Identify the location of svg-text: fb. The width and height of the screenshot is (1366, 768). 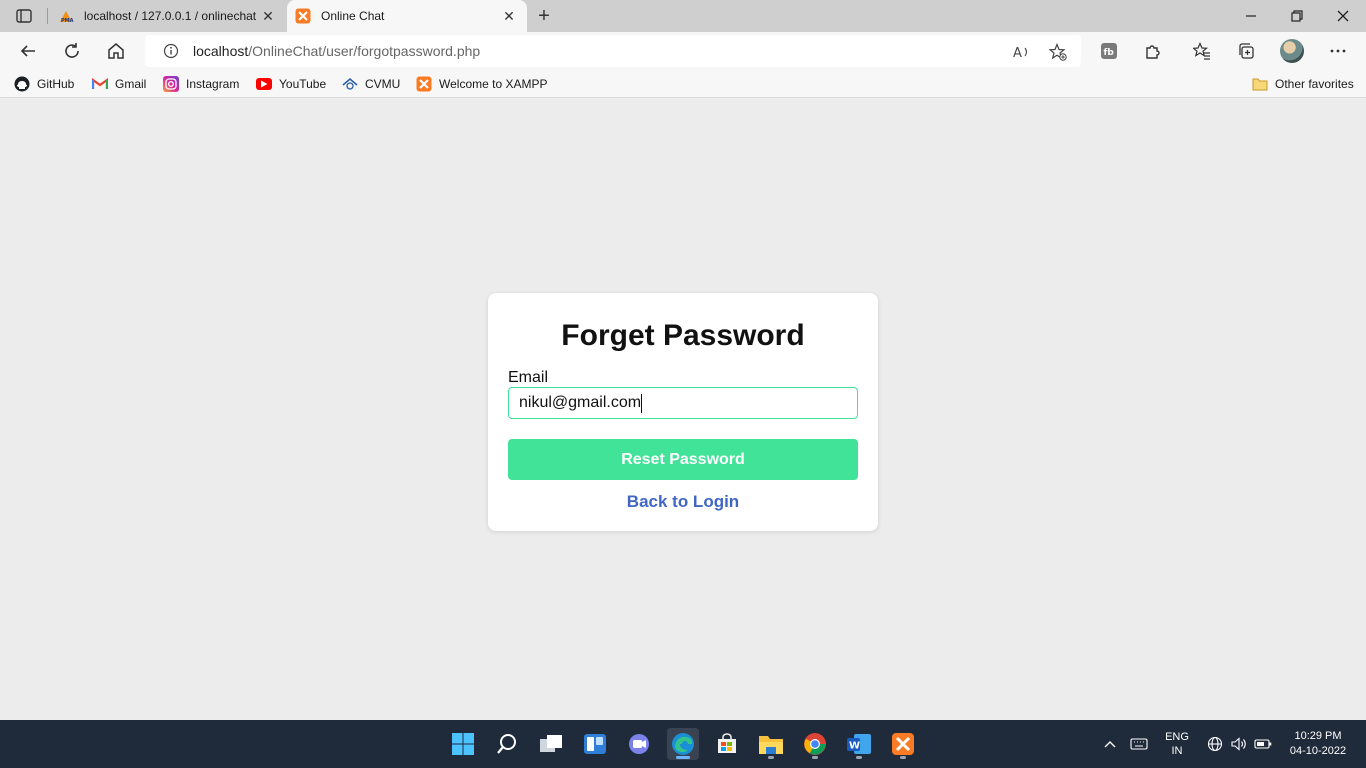
(1109, 53).